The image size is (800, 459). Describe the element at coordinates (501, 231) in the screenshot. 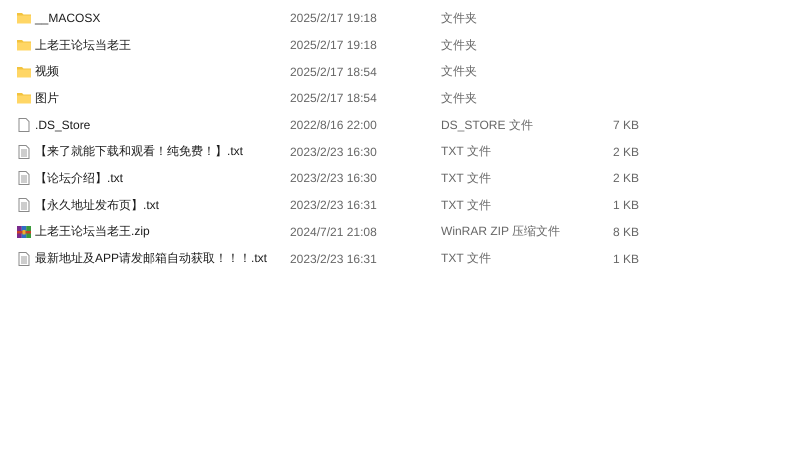

I see `file-type: WinRAR ZIP 压缩文件` at that location.